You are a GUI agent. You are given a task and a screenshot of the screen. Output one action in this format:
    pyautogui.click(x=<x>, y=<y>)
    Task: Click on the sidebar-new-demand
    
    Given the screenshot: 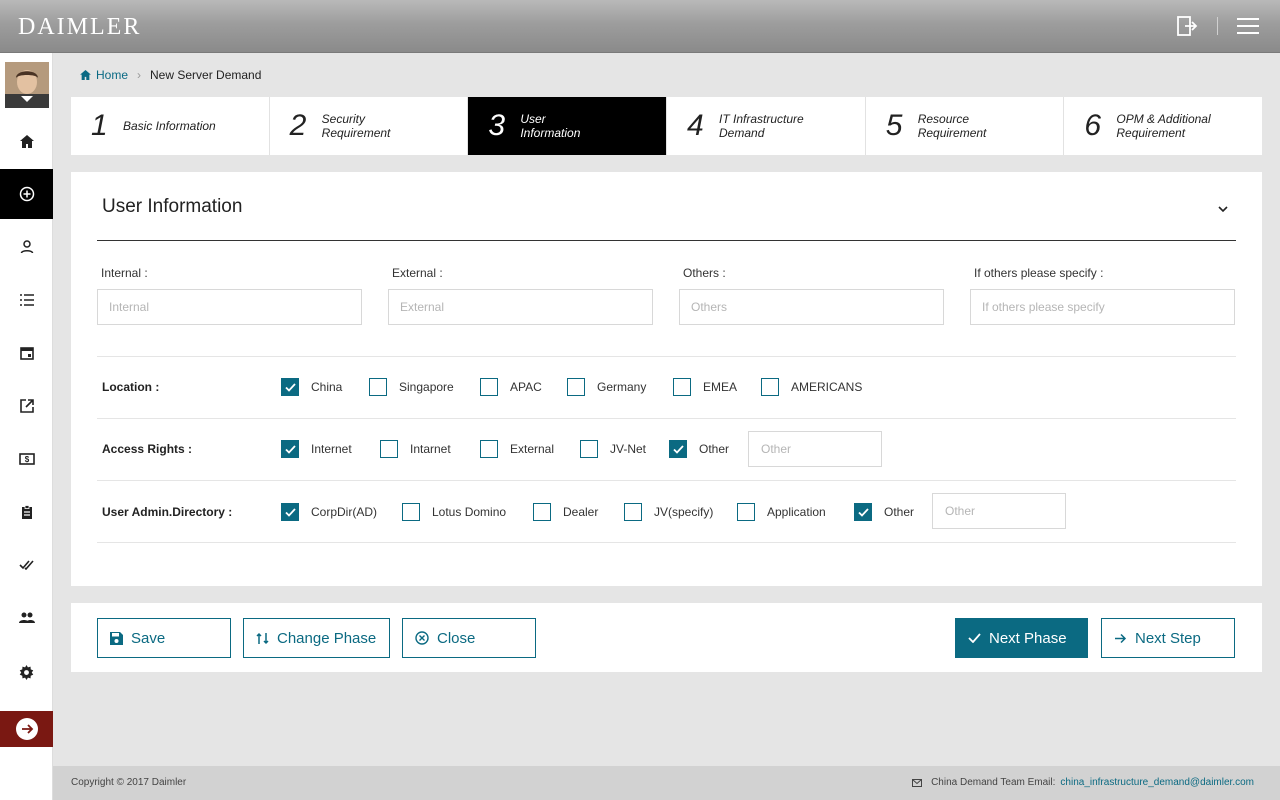 What is the action you would take?
    pyautogui.click(x=26, y=194)
    